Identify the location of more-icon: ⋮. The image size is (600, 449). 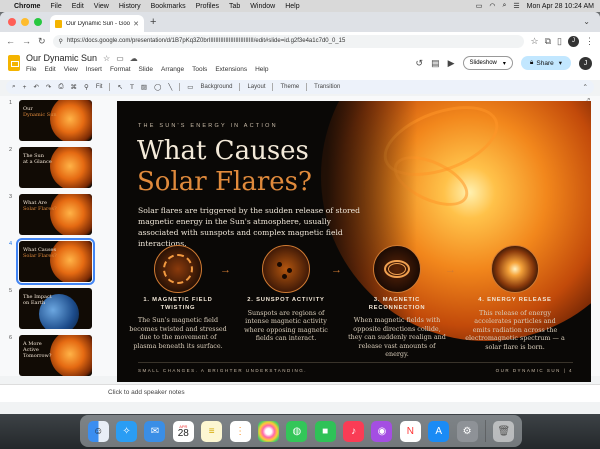
(589, 41).